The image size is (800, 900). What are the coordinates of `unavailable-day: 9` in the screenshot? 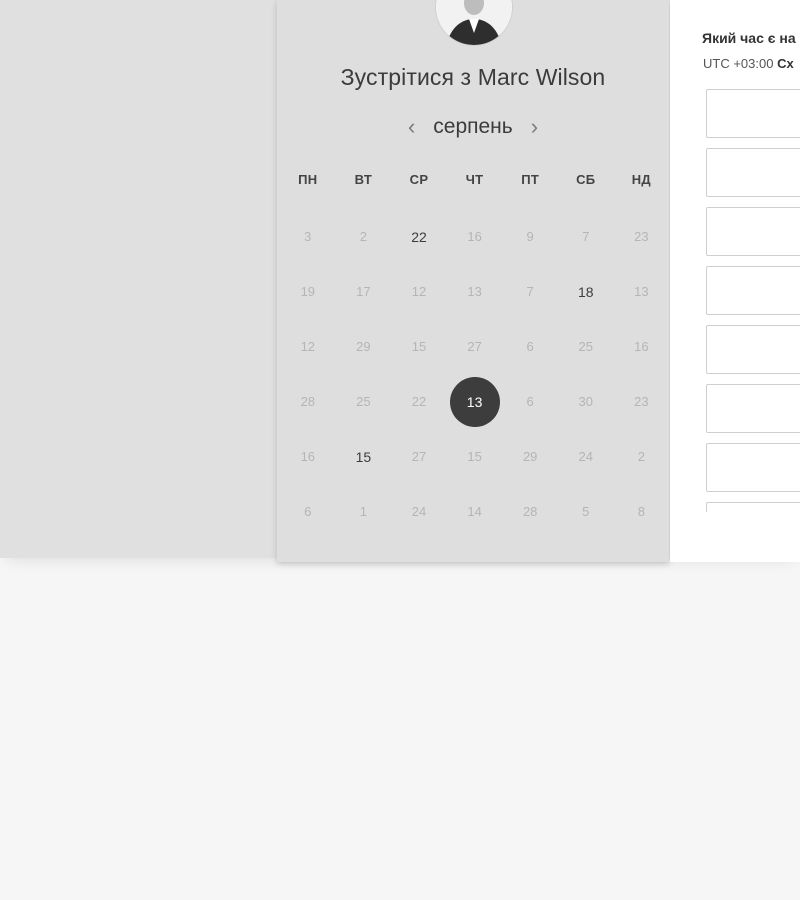 It's located at (530, 236).